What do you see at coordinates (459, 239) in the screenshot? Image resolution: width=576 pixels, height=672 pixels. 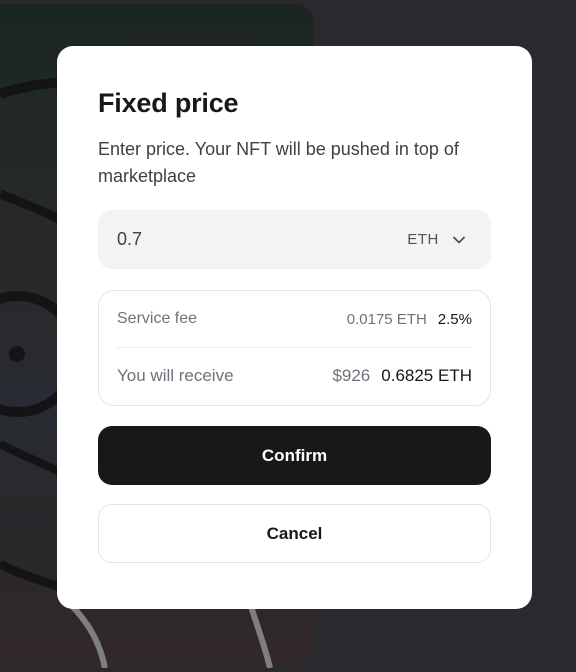 I see `chevron-down-icon` at bounding box center [459, 239].